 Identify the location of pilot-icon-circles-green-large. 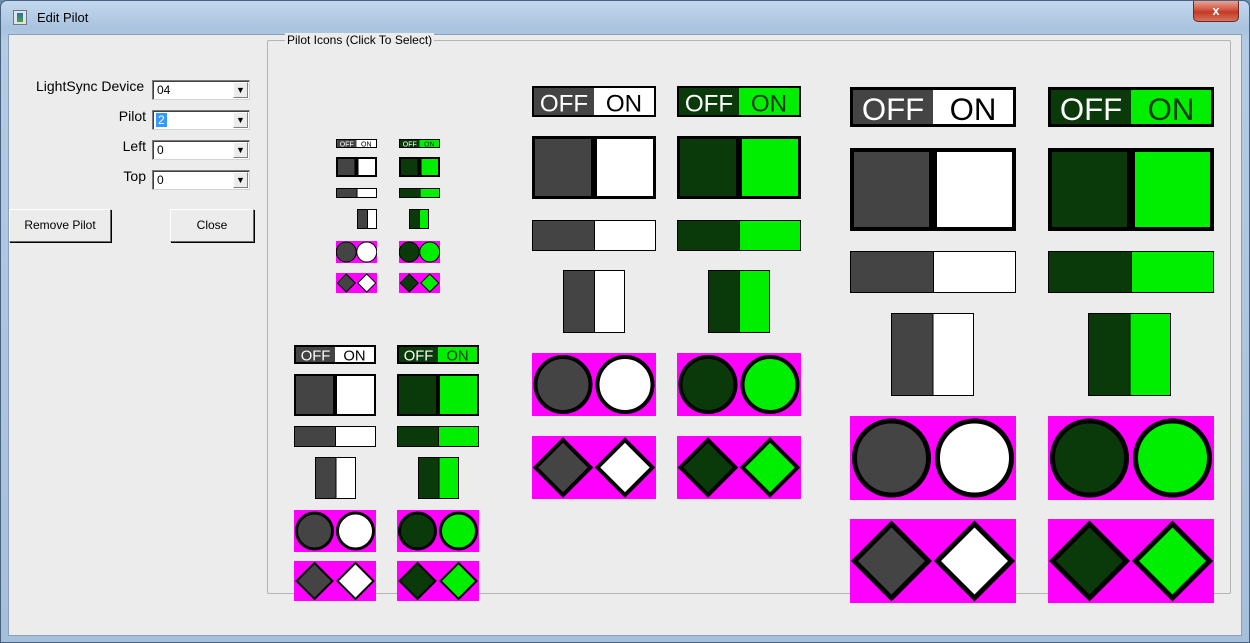
(1131, 458).